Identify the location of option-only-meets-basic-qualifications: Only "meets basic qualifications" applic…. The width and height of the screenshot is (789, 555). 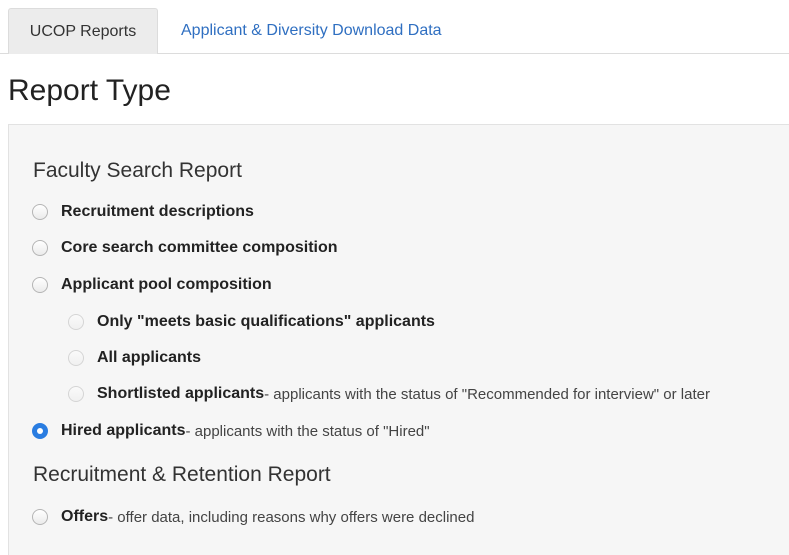
(251, 322).